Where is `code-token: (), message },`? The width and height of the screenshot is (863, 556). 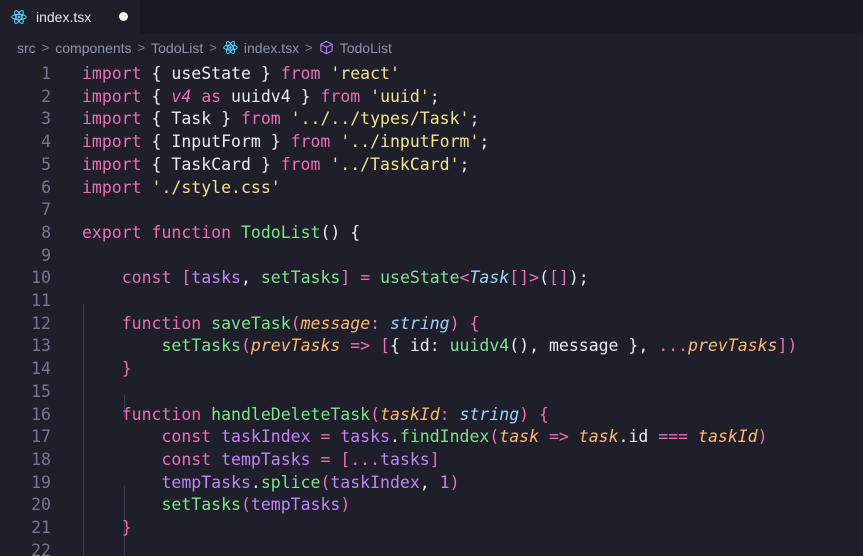
code-token: (), message }, is located at coordinates (584, 346).